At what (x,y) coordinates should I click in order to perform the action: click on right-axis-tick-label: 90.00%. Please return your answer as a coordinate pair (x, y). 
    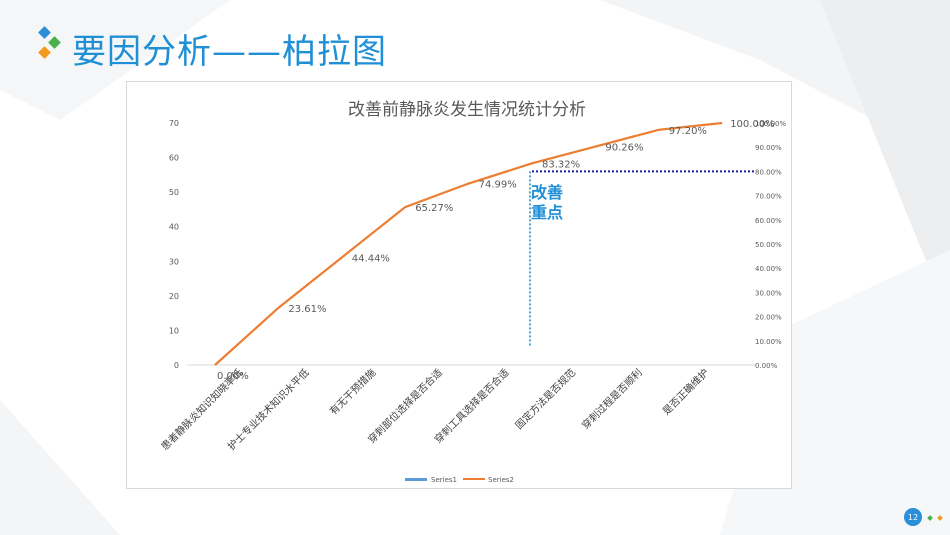
    Looking at the image, I should click on (768, 148).